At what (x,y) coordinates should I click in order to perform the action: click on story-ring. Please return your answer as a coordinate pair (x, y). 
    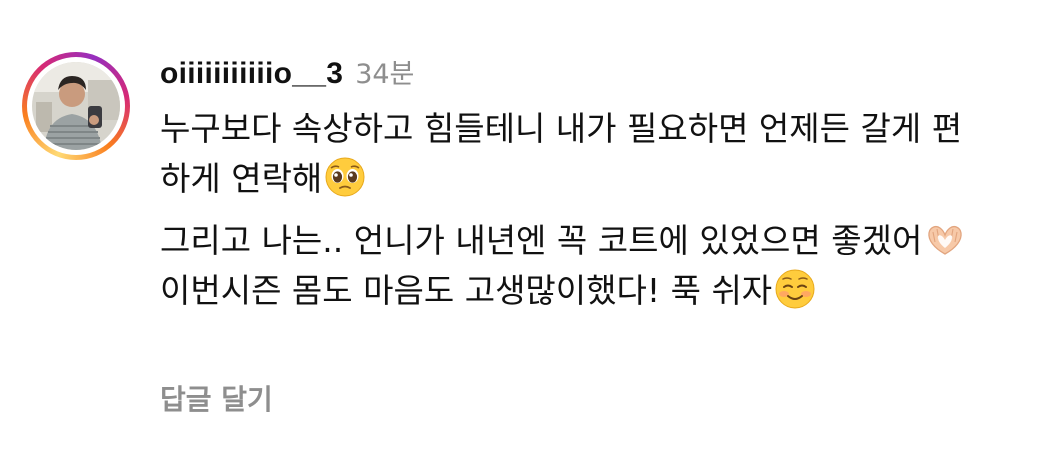
    Looking at the image, I should click on (76, 106).